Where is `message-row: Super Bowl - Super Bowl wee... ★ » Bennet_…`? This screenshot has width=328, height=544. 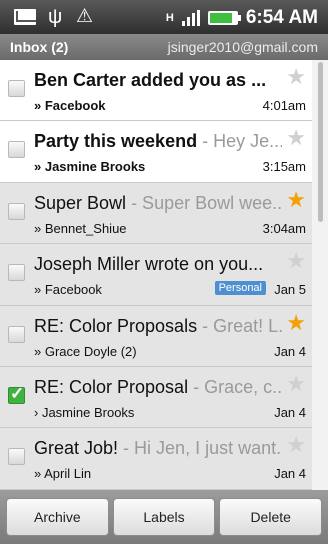 message-row: Super Bowl - Super Bowl wee... ★ » Bennet_… is located at coordinates (156, 213).